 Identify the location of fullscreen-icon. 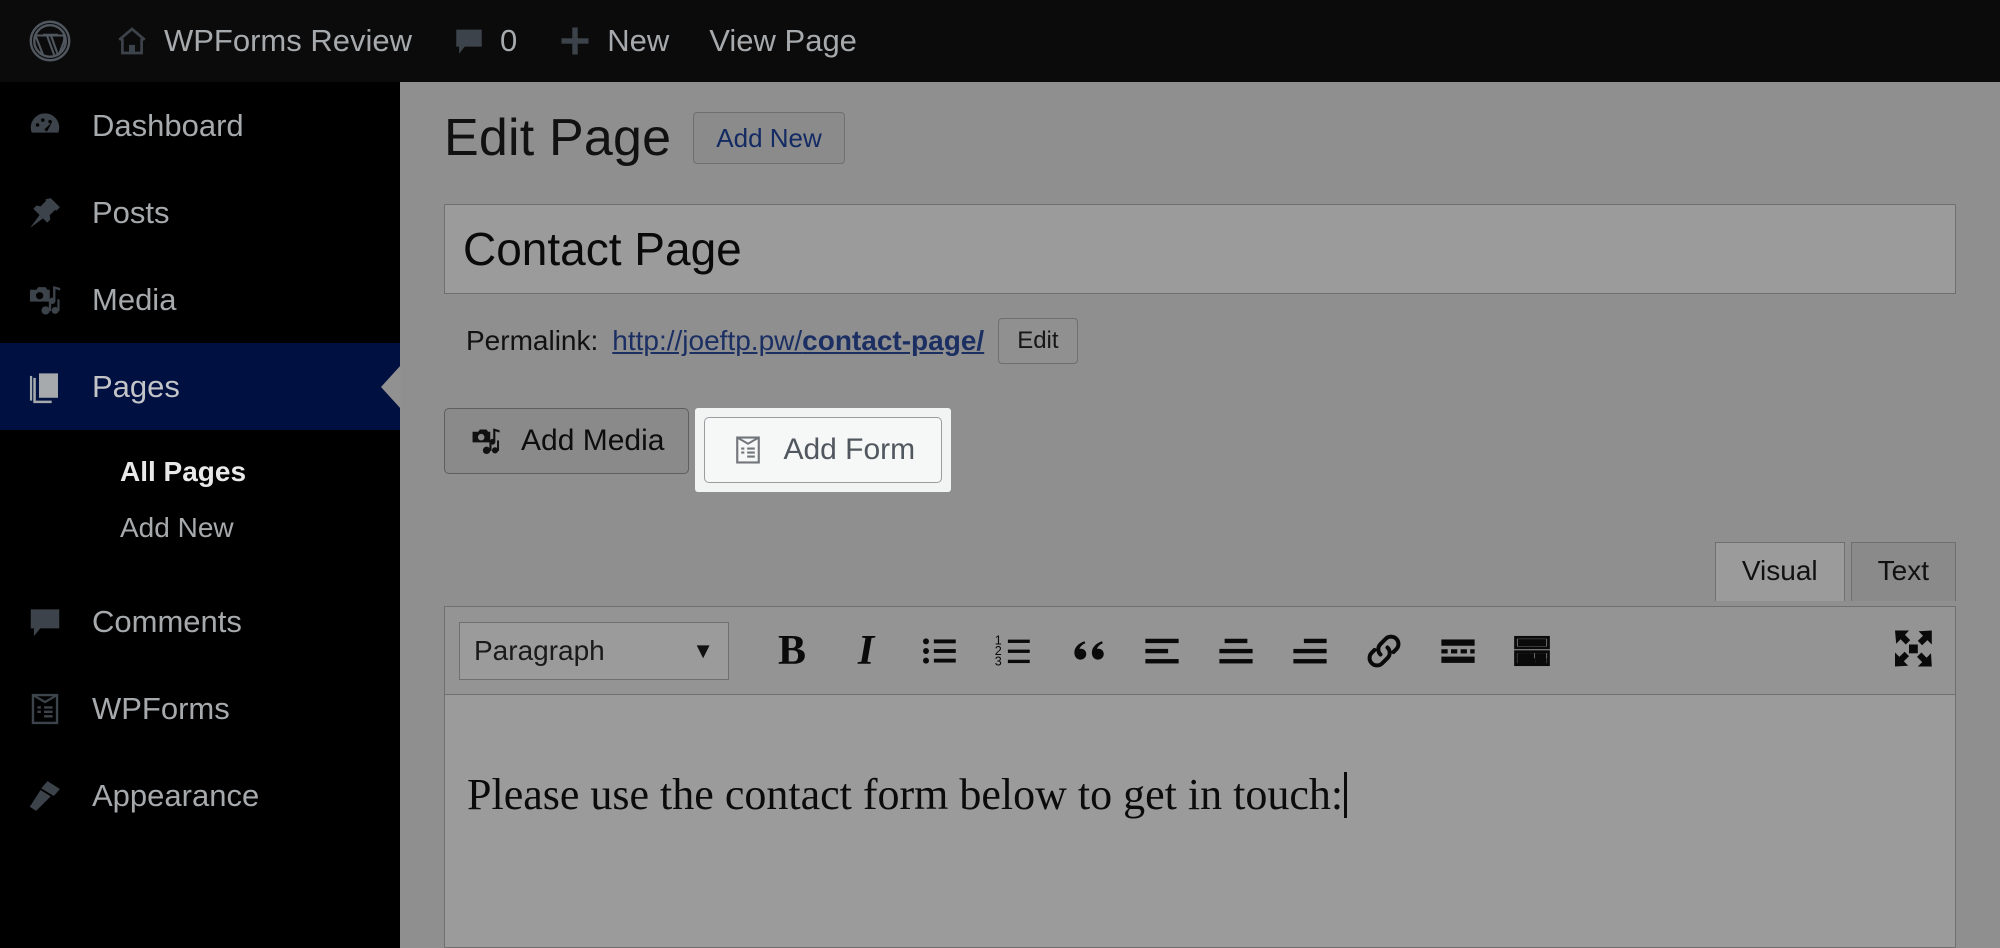
(1913, 650).